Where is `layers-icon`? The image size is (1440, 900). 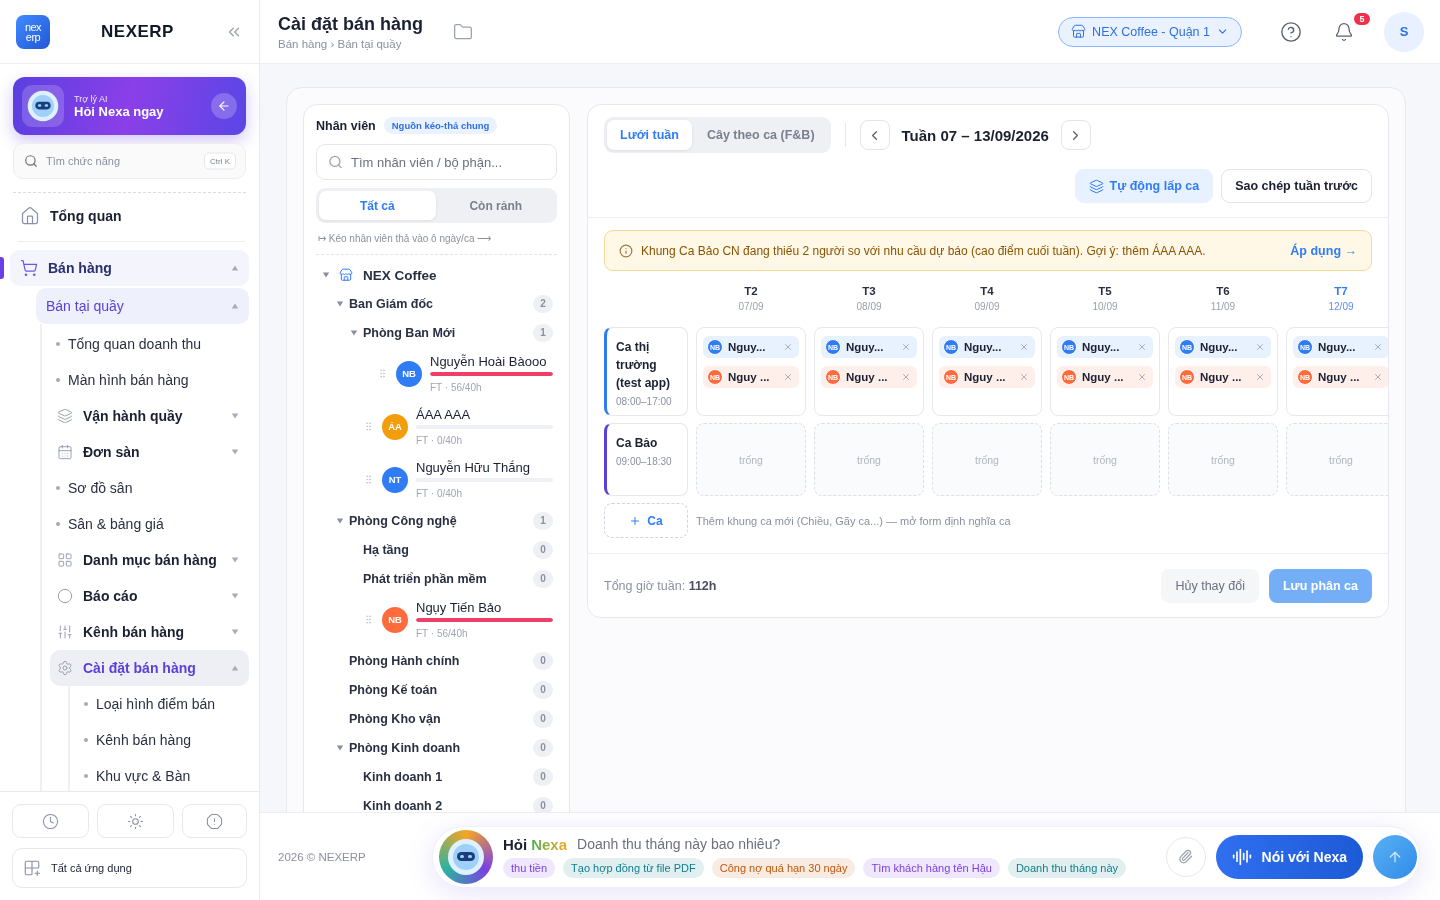 layers-icon is located at coordinates (1096, 186).